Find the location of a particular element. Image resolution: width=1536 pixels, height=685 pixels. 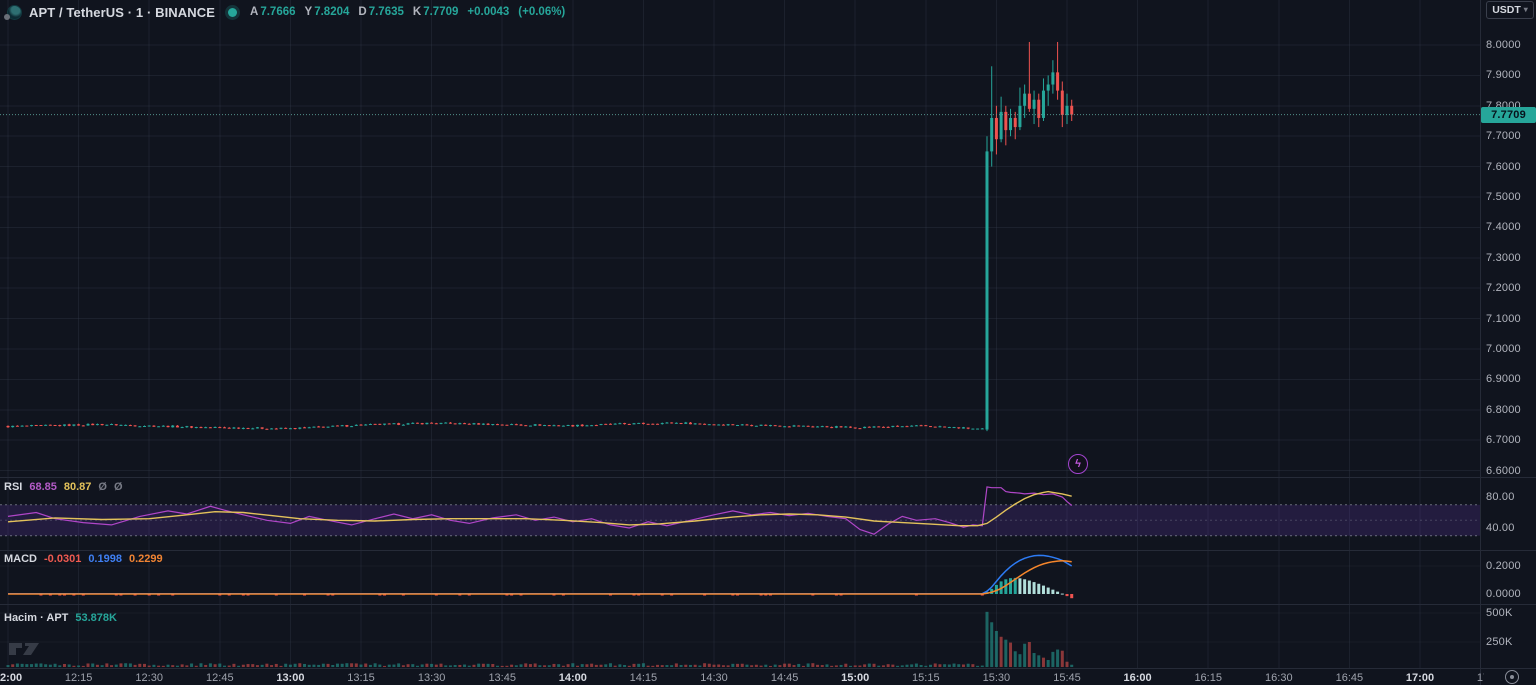

time-tick-label: 13:30 is located at coordinates (431, 678).